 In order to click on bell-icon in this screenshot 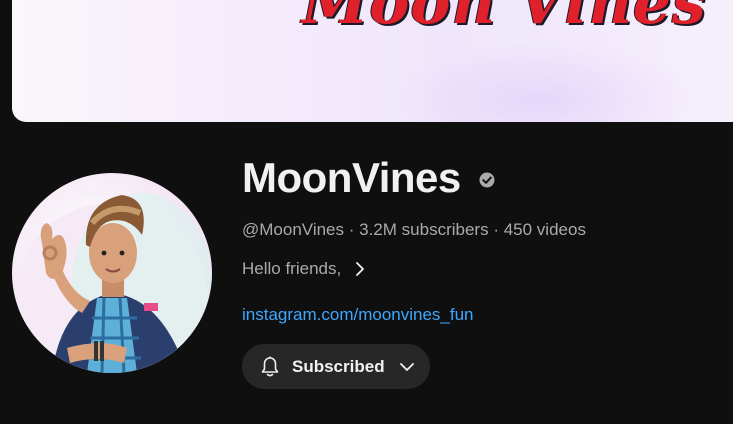, I will do `click(270, 366)`.